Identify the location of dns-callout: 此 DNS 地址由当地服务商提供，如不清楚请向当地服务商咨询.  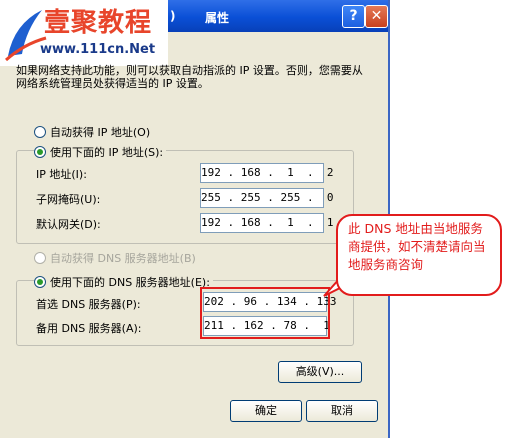
(419, 255).